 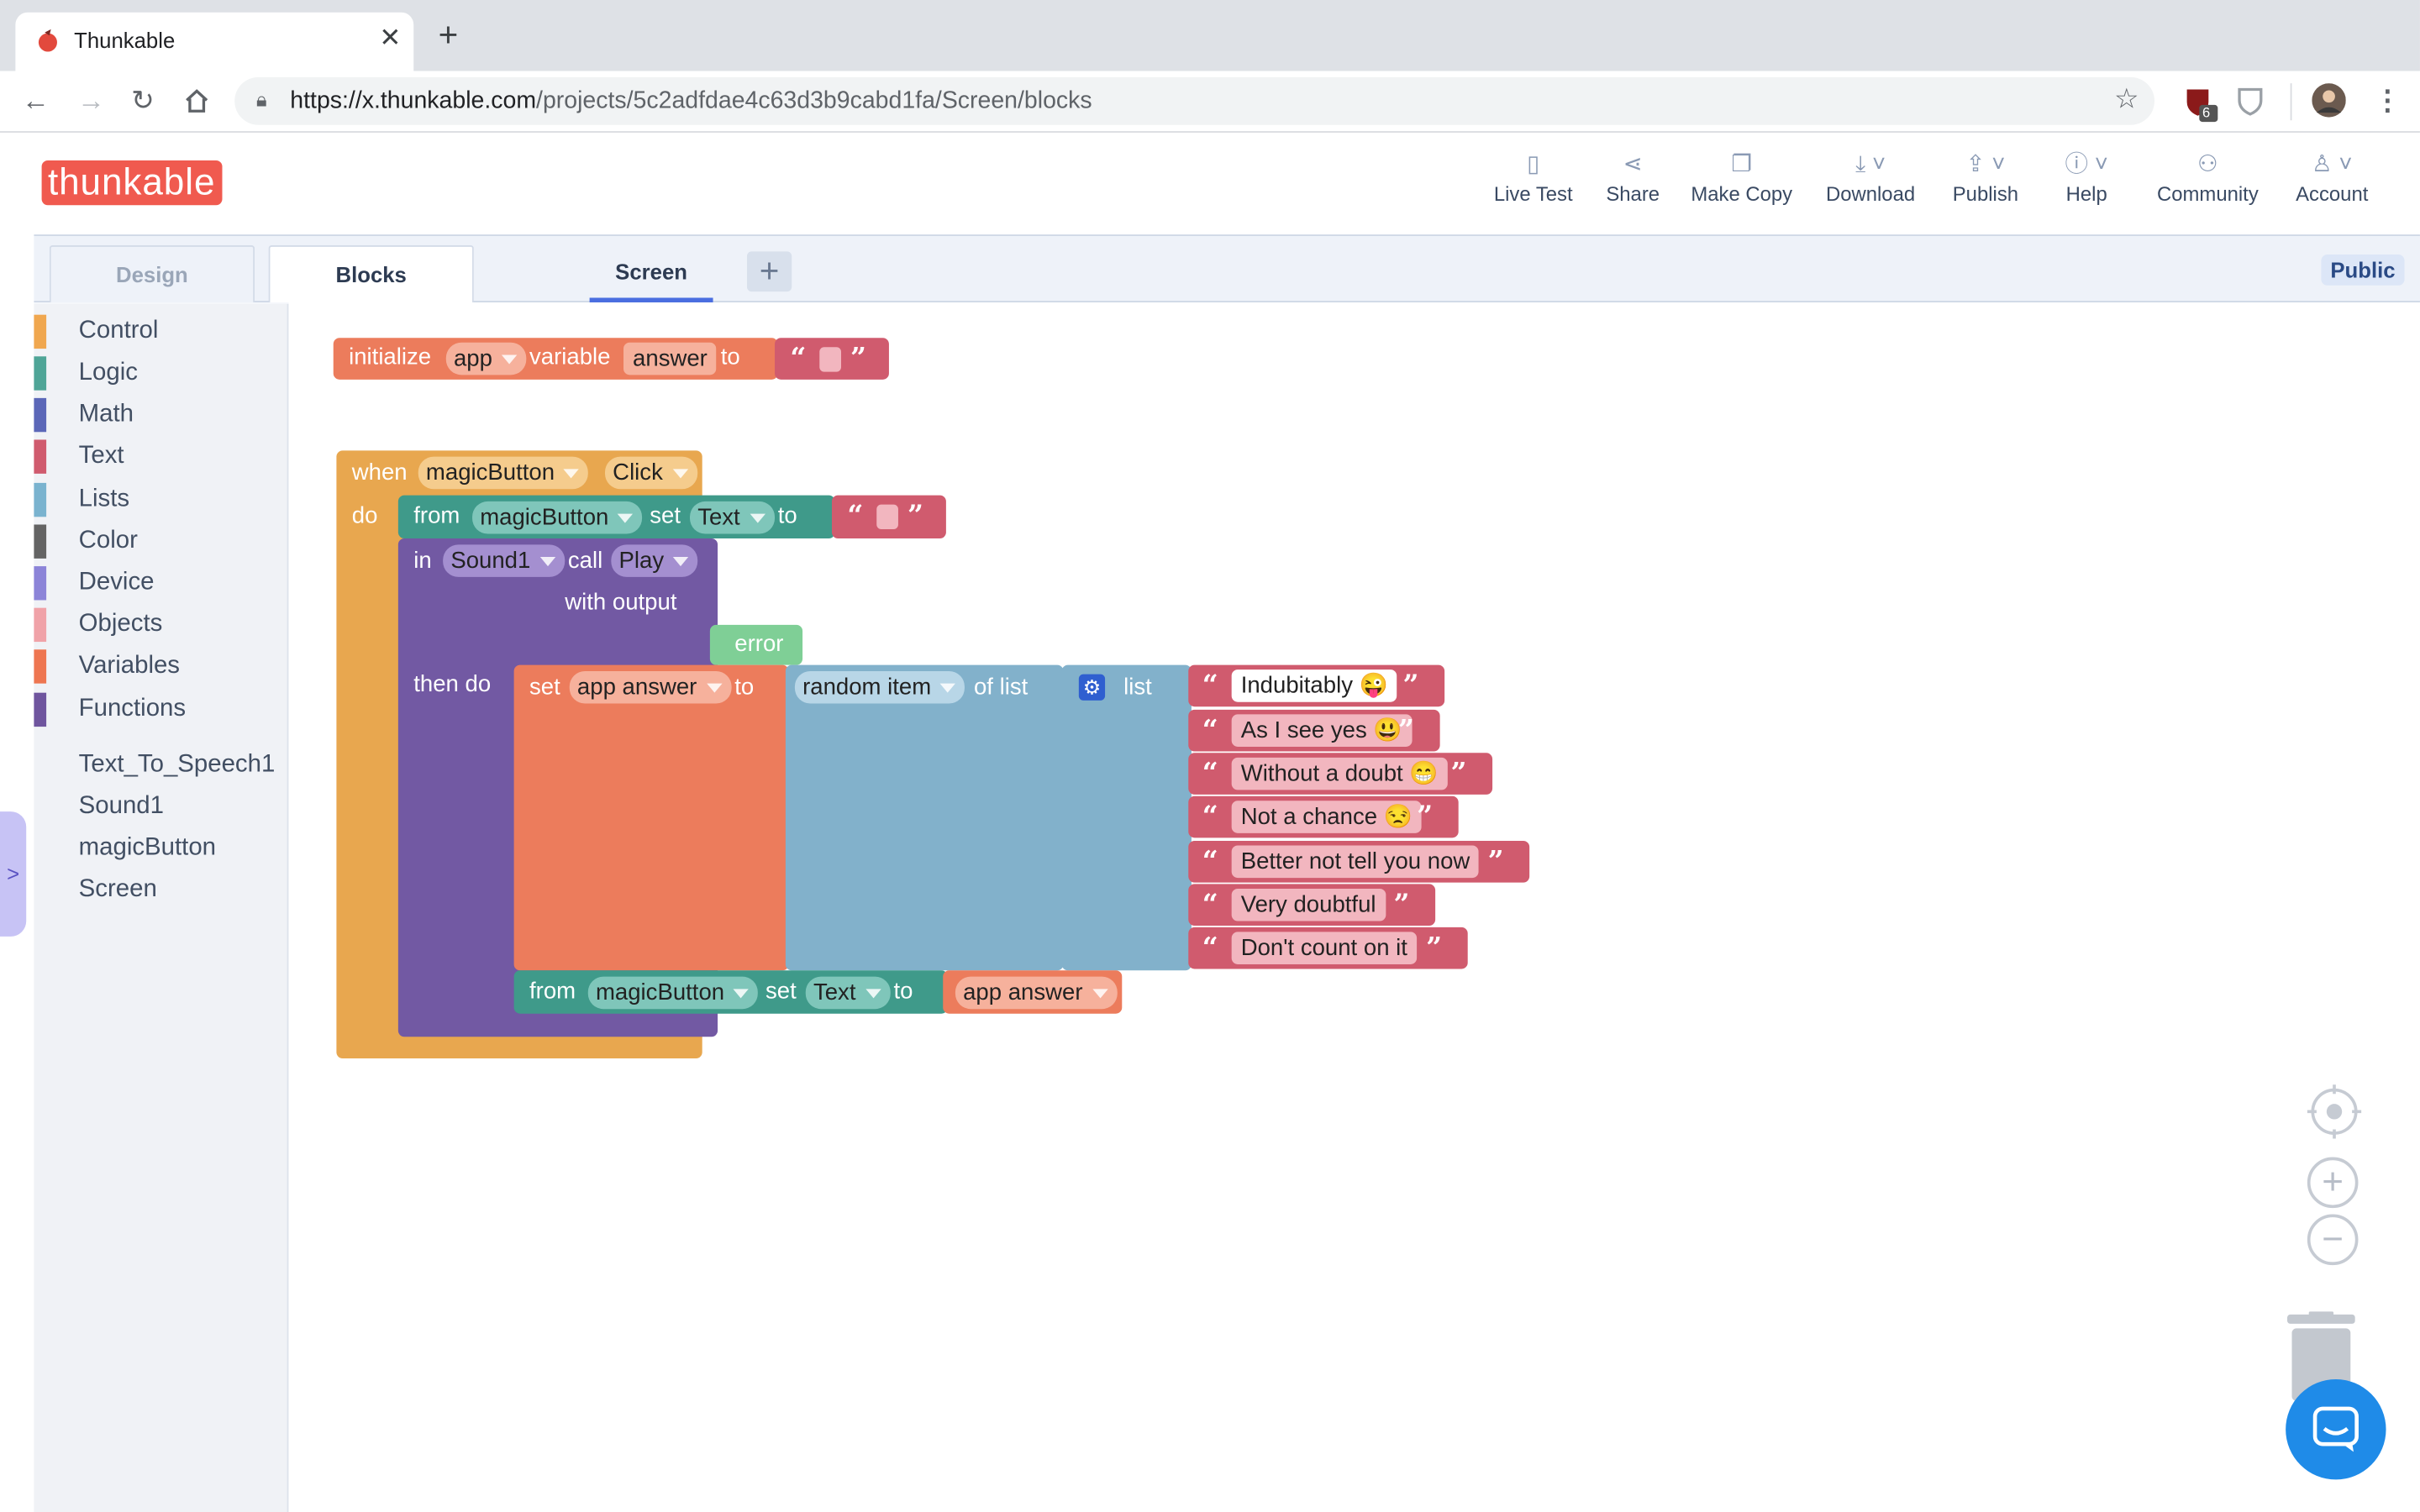 I want to click on tab-screen: Screen, so click(x=651, y=275).